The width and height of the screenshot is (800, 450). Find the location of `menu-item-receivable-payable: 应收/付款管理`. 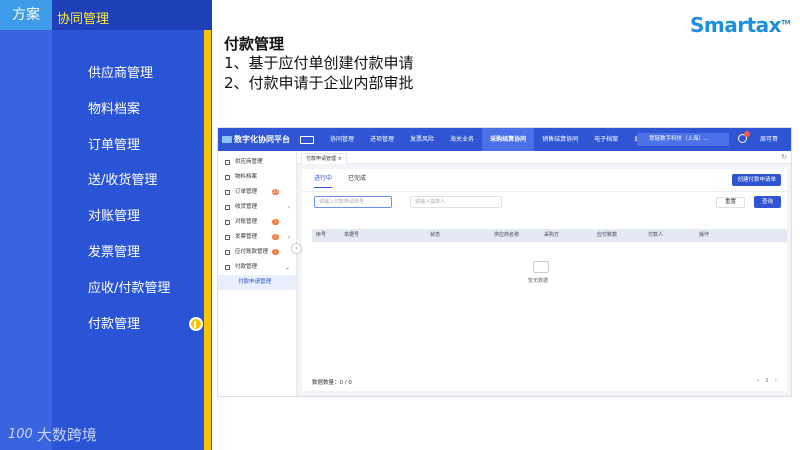

menu-item-receivable-payable: 应收/付款管理 is located at coordinates (129, 297).